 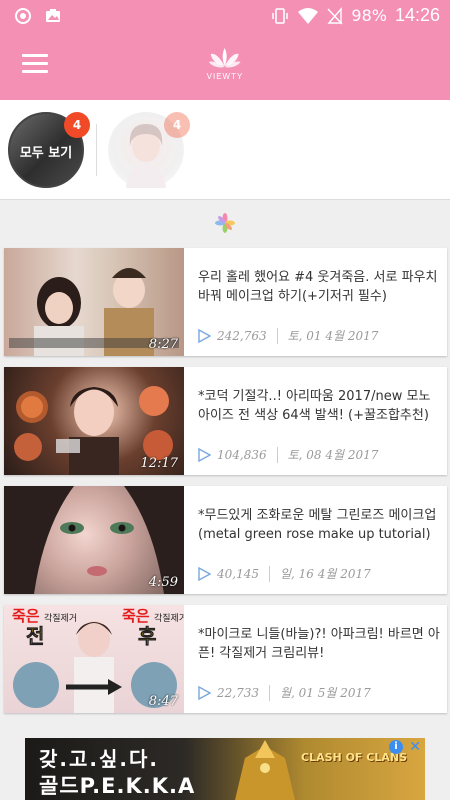 What do you see at coordinates (333, 455) in the screenshot?
I see `upload-date: 토, 08 4월 2017` at bounding box center [333, 455].